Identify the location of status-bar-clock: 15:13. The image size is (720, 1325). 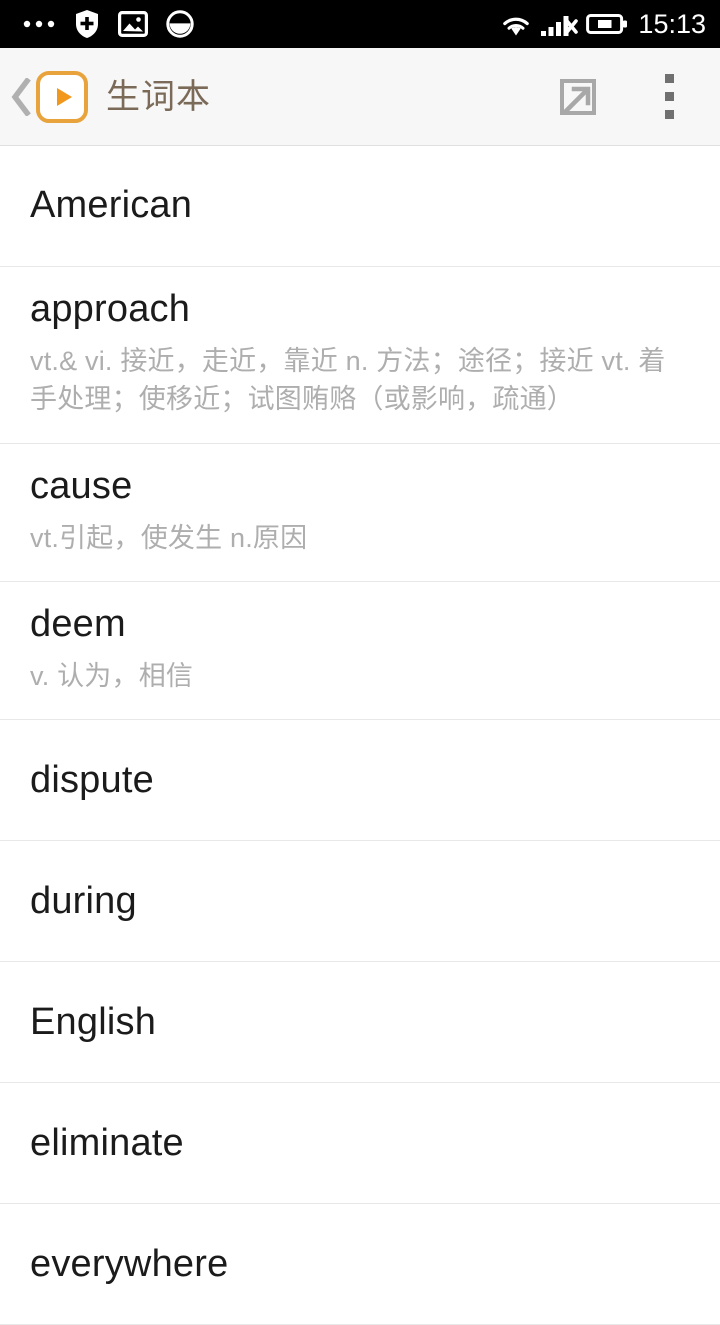
(672, 23).